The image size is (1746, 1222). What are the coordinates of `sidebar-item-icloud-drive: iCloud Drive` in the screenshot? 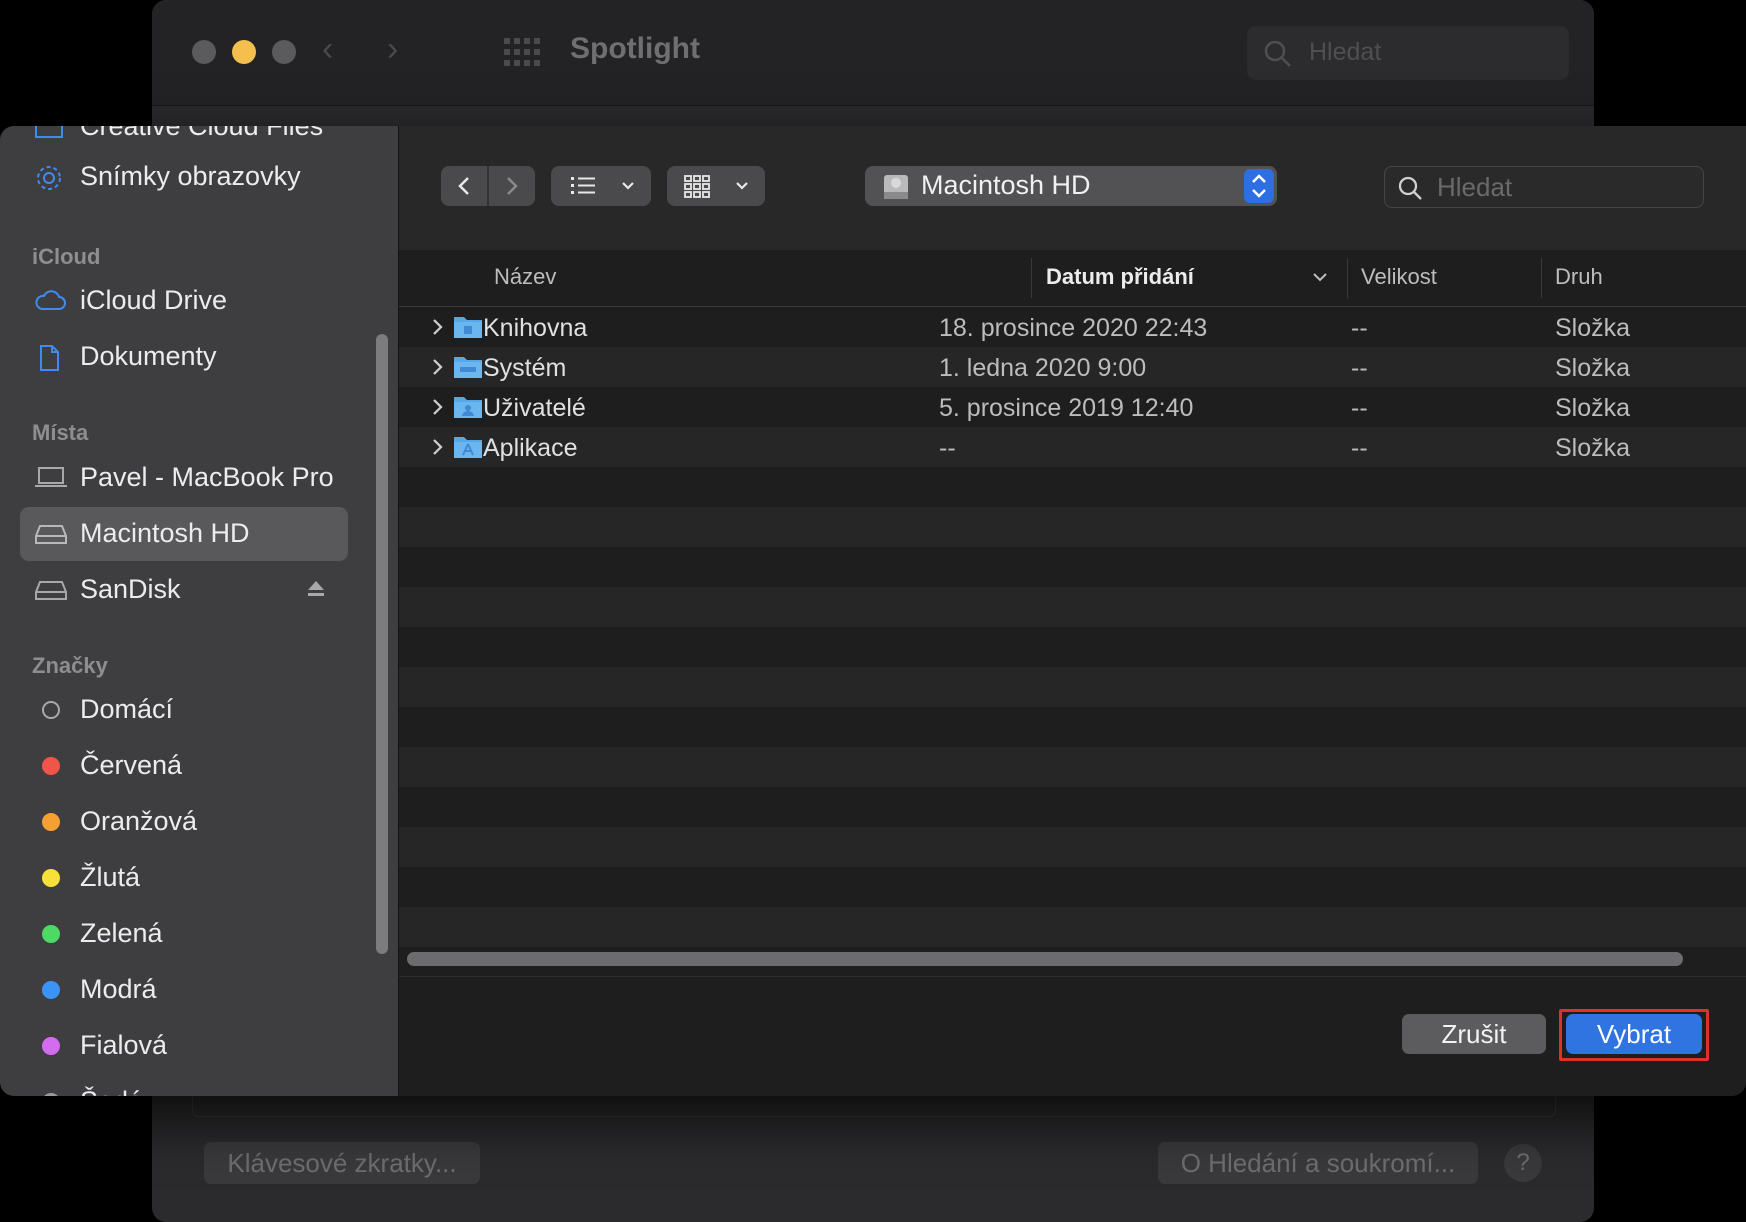 It's located at (184, 301).